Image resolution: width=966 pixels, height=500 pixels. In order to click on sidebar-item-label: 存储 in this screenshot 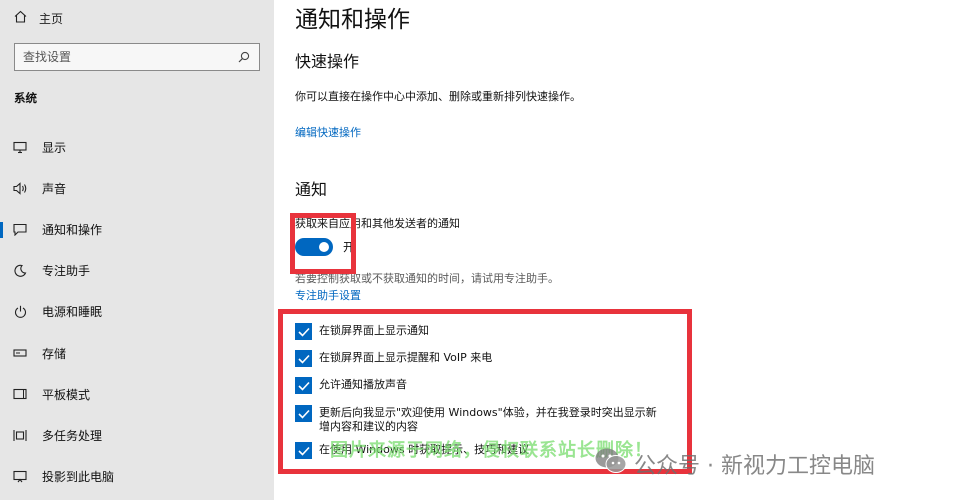, I will do `click(54, 353)`.